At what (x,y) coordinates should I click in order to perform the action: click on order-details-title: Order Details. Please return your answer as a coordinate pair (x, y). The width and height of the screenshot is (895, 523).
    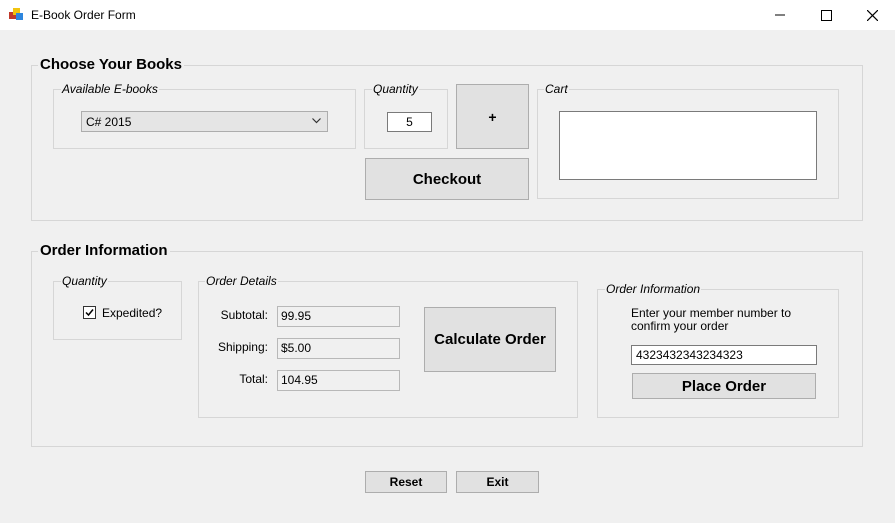
    Looking at the image, I should click on (241, 281).